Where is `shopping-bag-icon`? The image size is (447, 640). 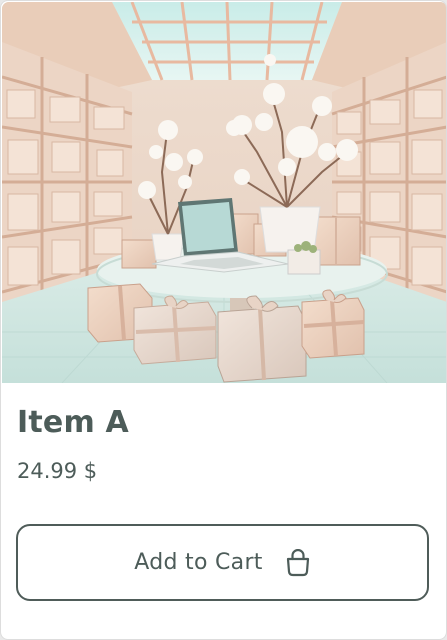
shopping-bag-icon is located at coordinates (298, 562).